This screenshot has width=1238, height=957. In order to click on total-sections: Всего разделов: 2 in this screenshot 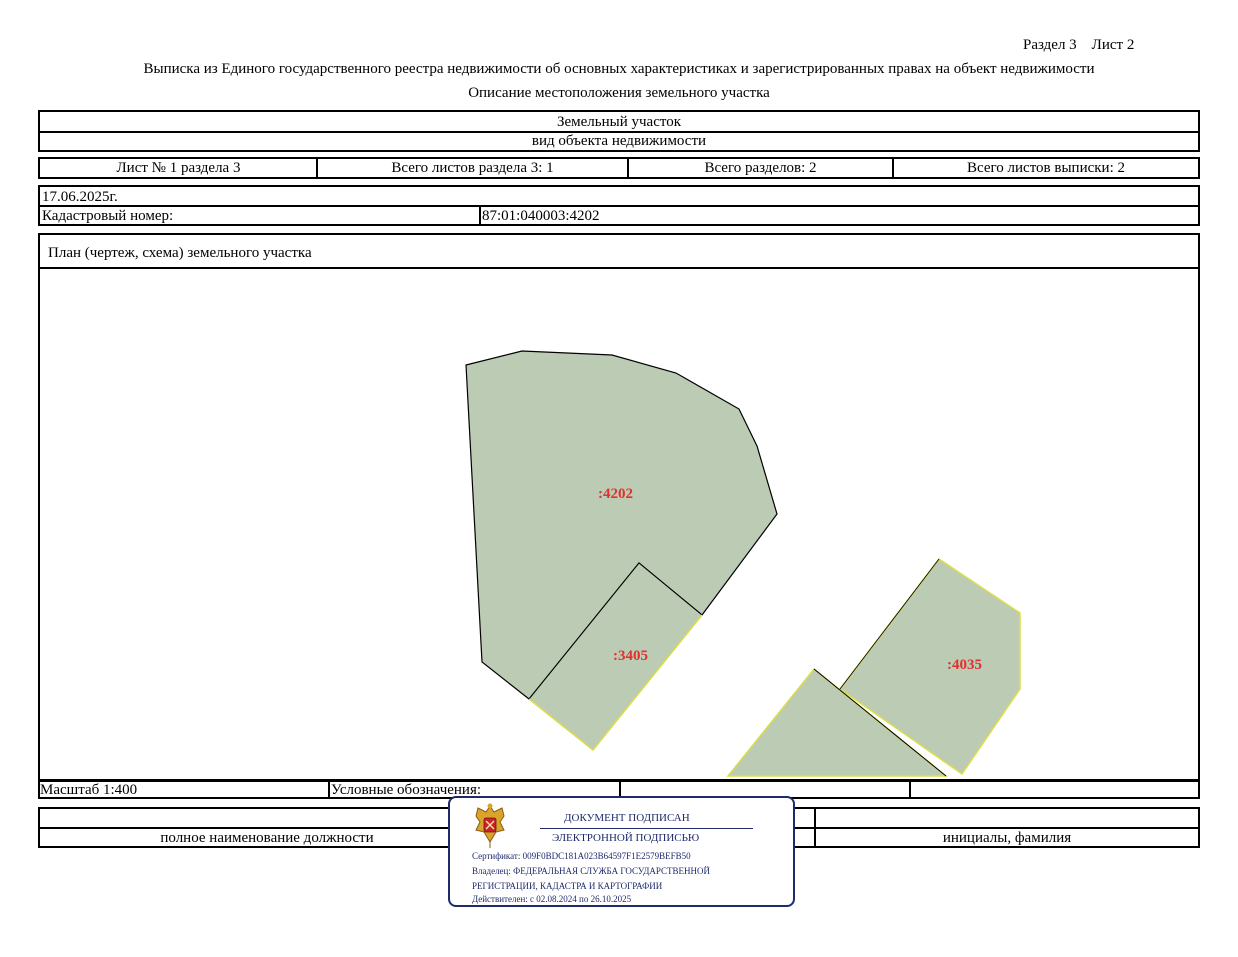, I will do `click(760, 167)`.